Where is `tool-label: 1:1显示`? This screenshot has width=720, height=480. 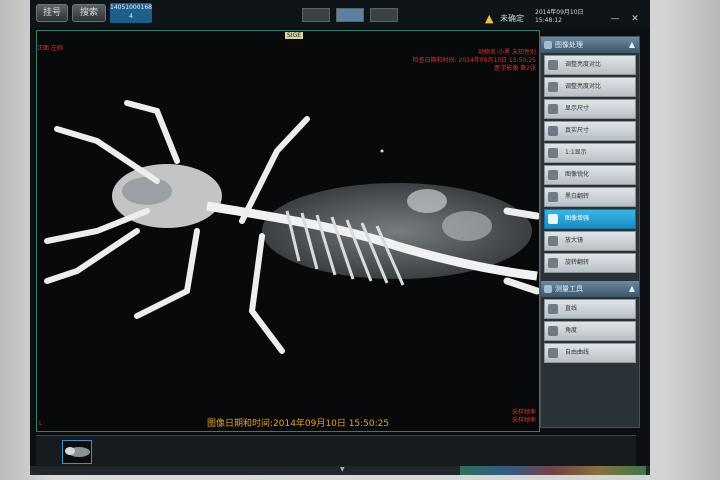
tool-label: 1:1显示 is located at coordinates (576, 152).